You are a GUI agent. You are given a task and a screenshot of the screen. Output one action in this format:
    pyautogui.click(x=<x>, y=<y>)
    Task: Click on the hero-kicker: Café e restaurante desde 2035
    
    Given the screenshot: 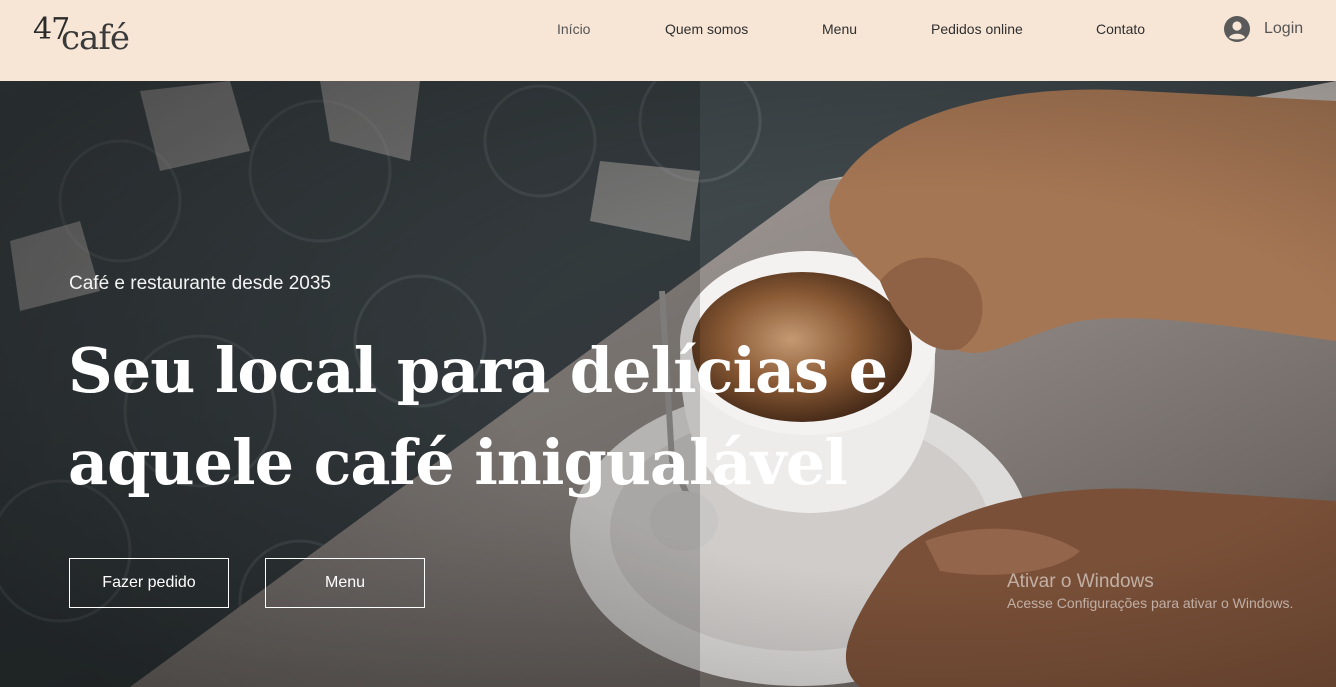 What is the action you would take?
    pyautogui.click(x=200, y=283)
    